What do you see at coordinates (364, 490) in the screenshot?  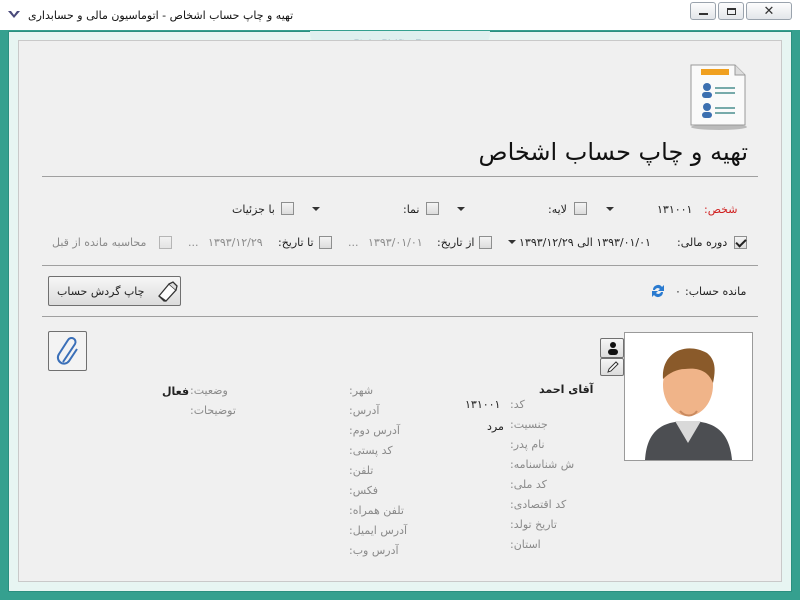 I see `fax-label: فکس:` at bounding box center [364, 490].